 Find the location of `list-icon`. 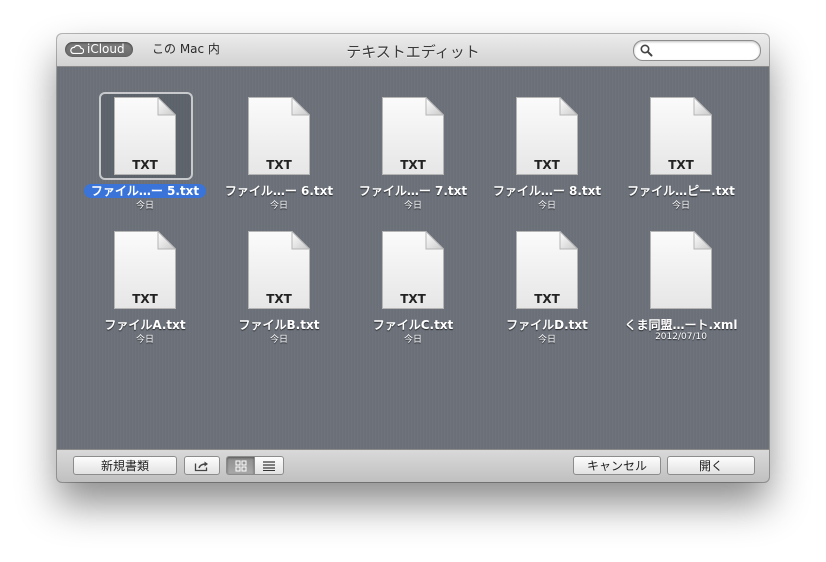

list-icon is located at coordinates (269, 465).